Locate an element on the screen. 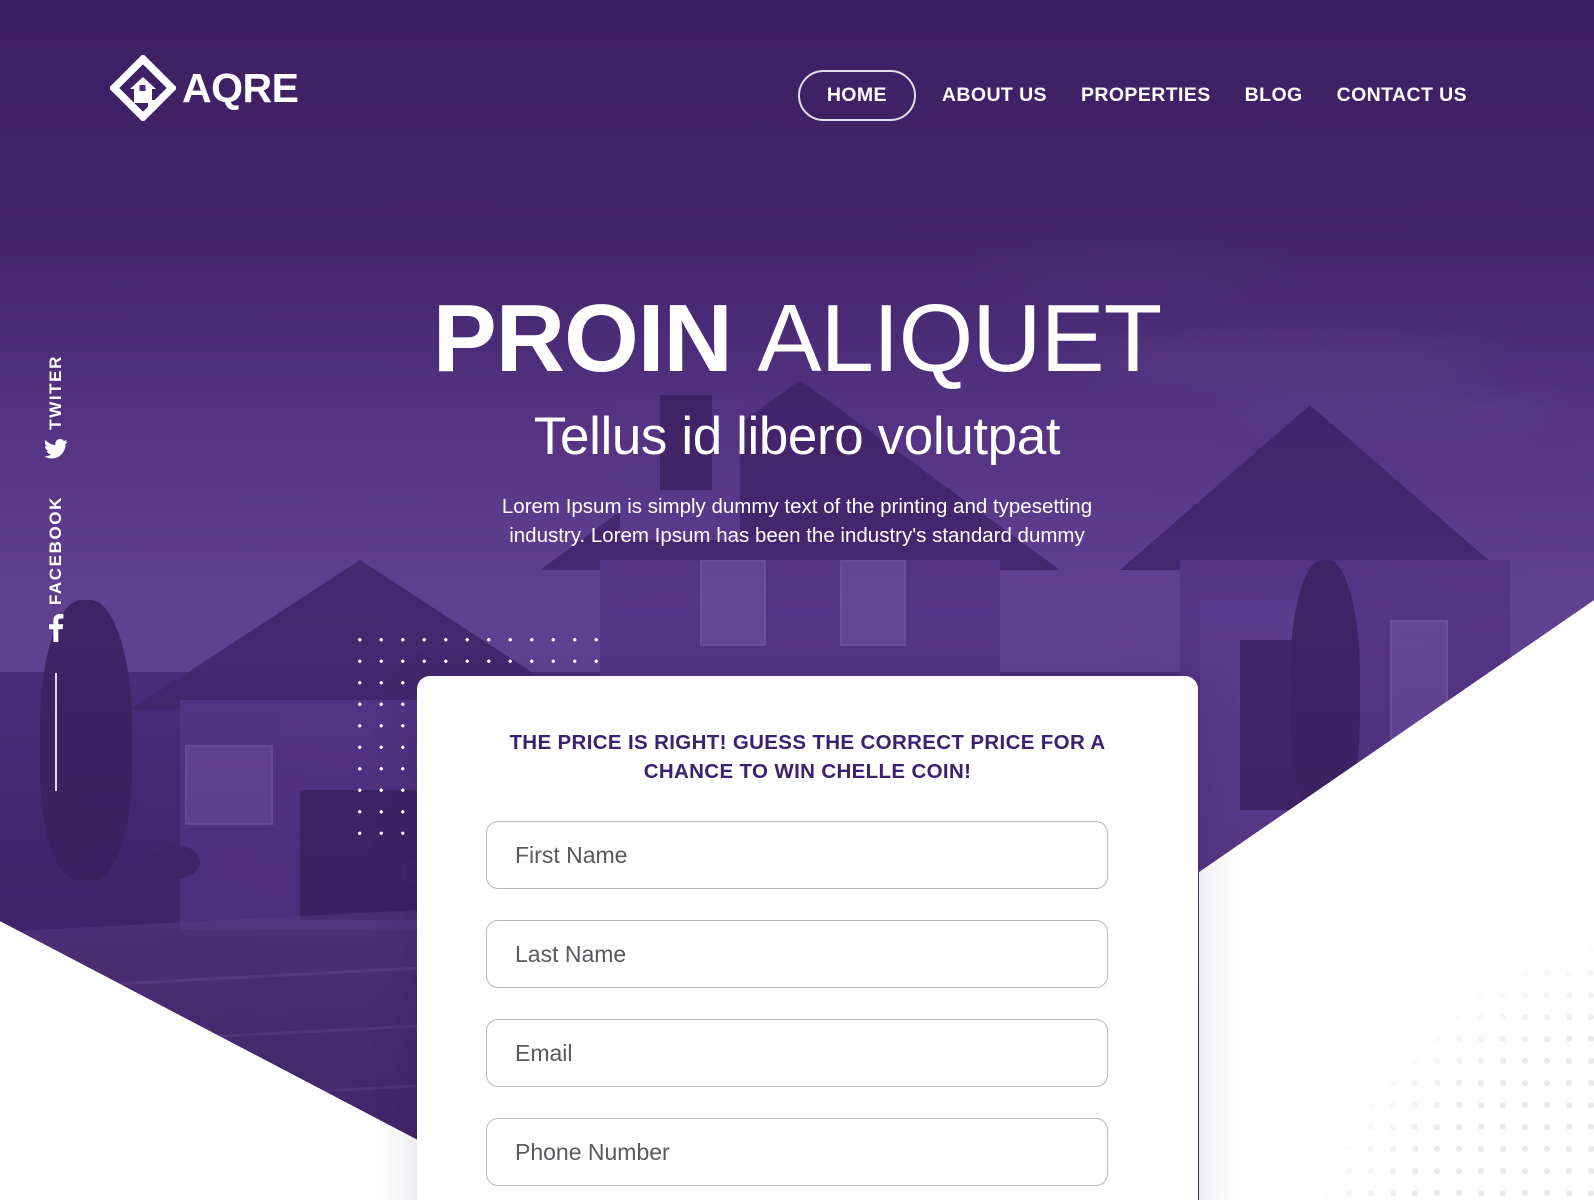  last-name-input is located at coordinates (797, 954).